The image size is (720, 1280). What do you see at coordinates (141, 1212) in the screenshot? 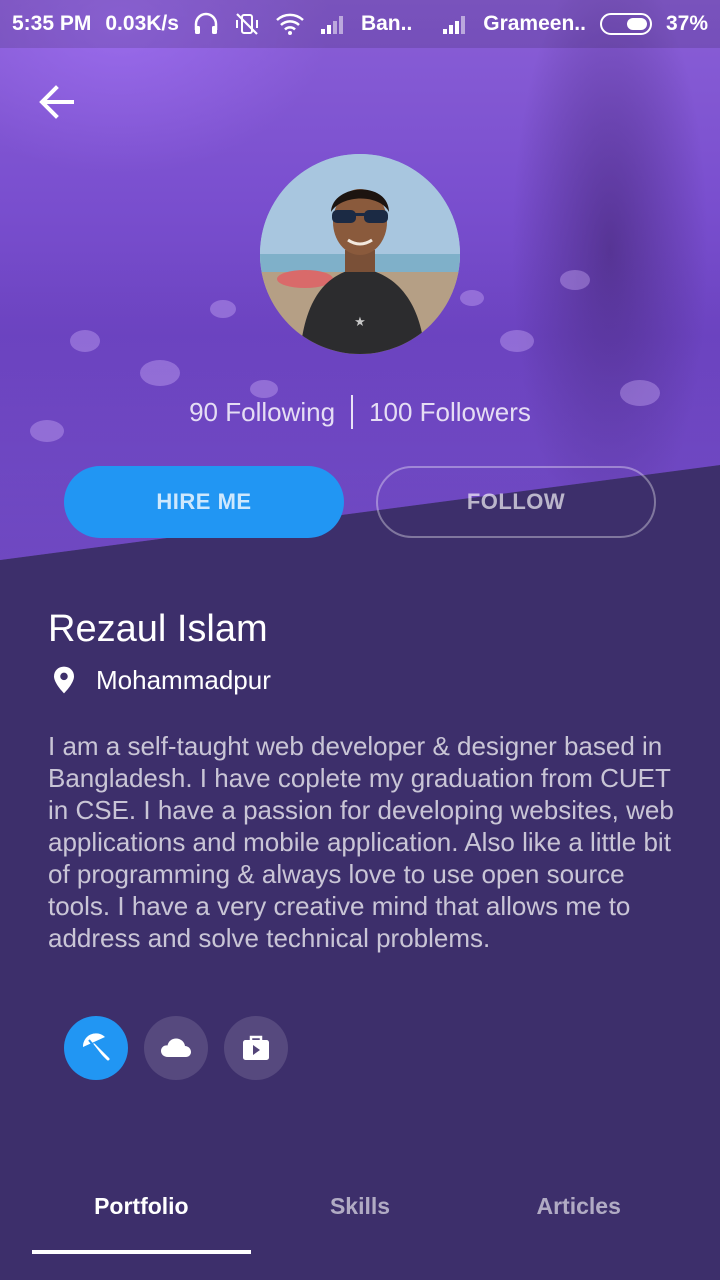
I see `tab-portfolio: Portfolio` at bounding box center [141, 1212].